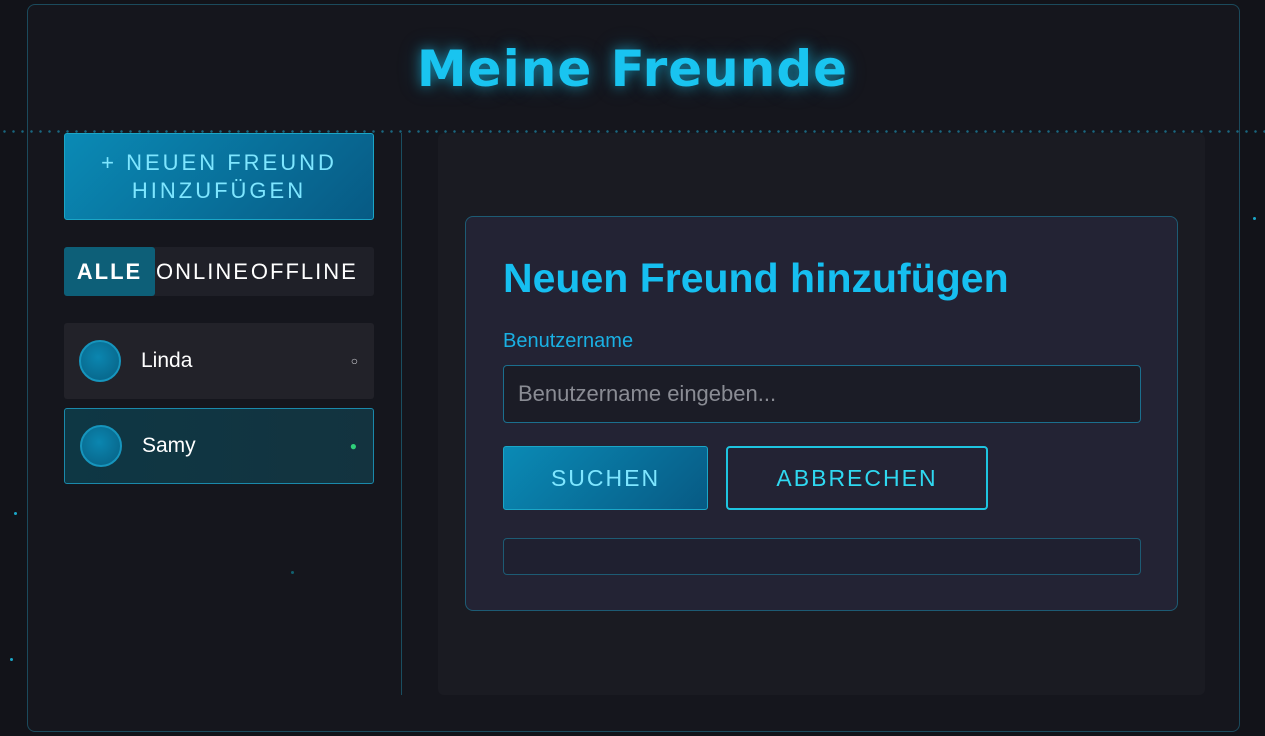 The height and width of the screenshot is (736, 1265). What do you see at coordinates (219, 446) in the screenshot?
I see `friend-item-samy: Samy ●` at bounding box center [219, 446].